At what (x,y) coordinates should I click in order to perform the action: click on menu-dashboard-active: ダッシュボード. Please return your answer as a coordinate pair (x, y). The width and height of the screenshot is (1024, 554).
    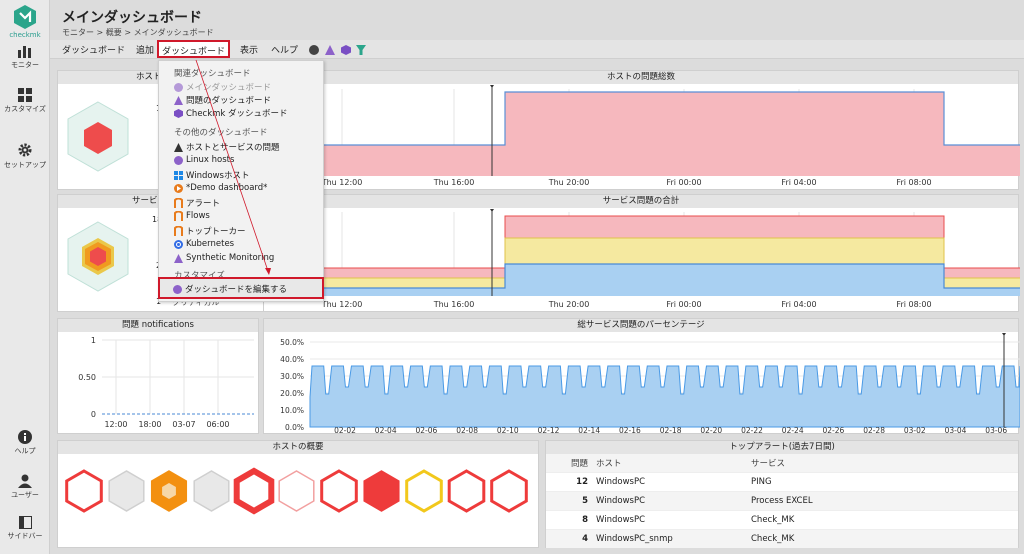
    Looking at the image, I should click on (194, 49).